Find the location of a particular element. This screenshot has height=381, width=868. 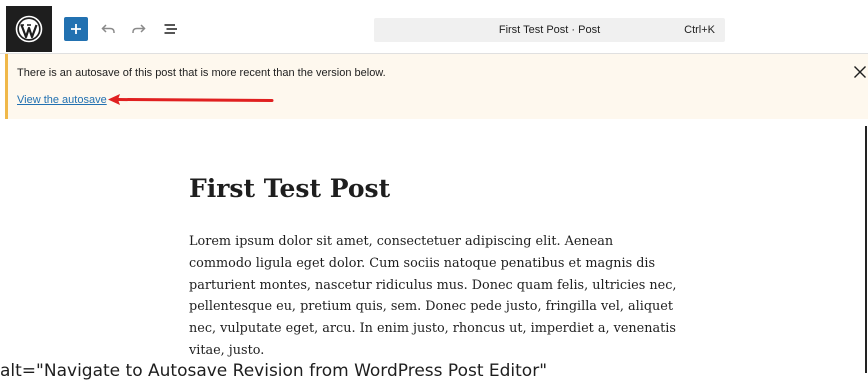

redo-button is located at coordinates (139, 29).